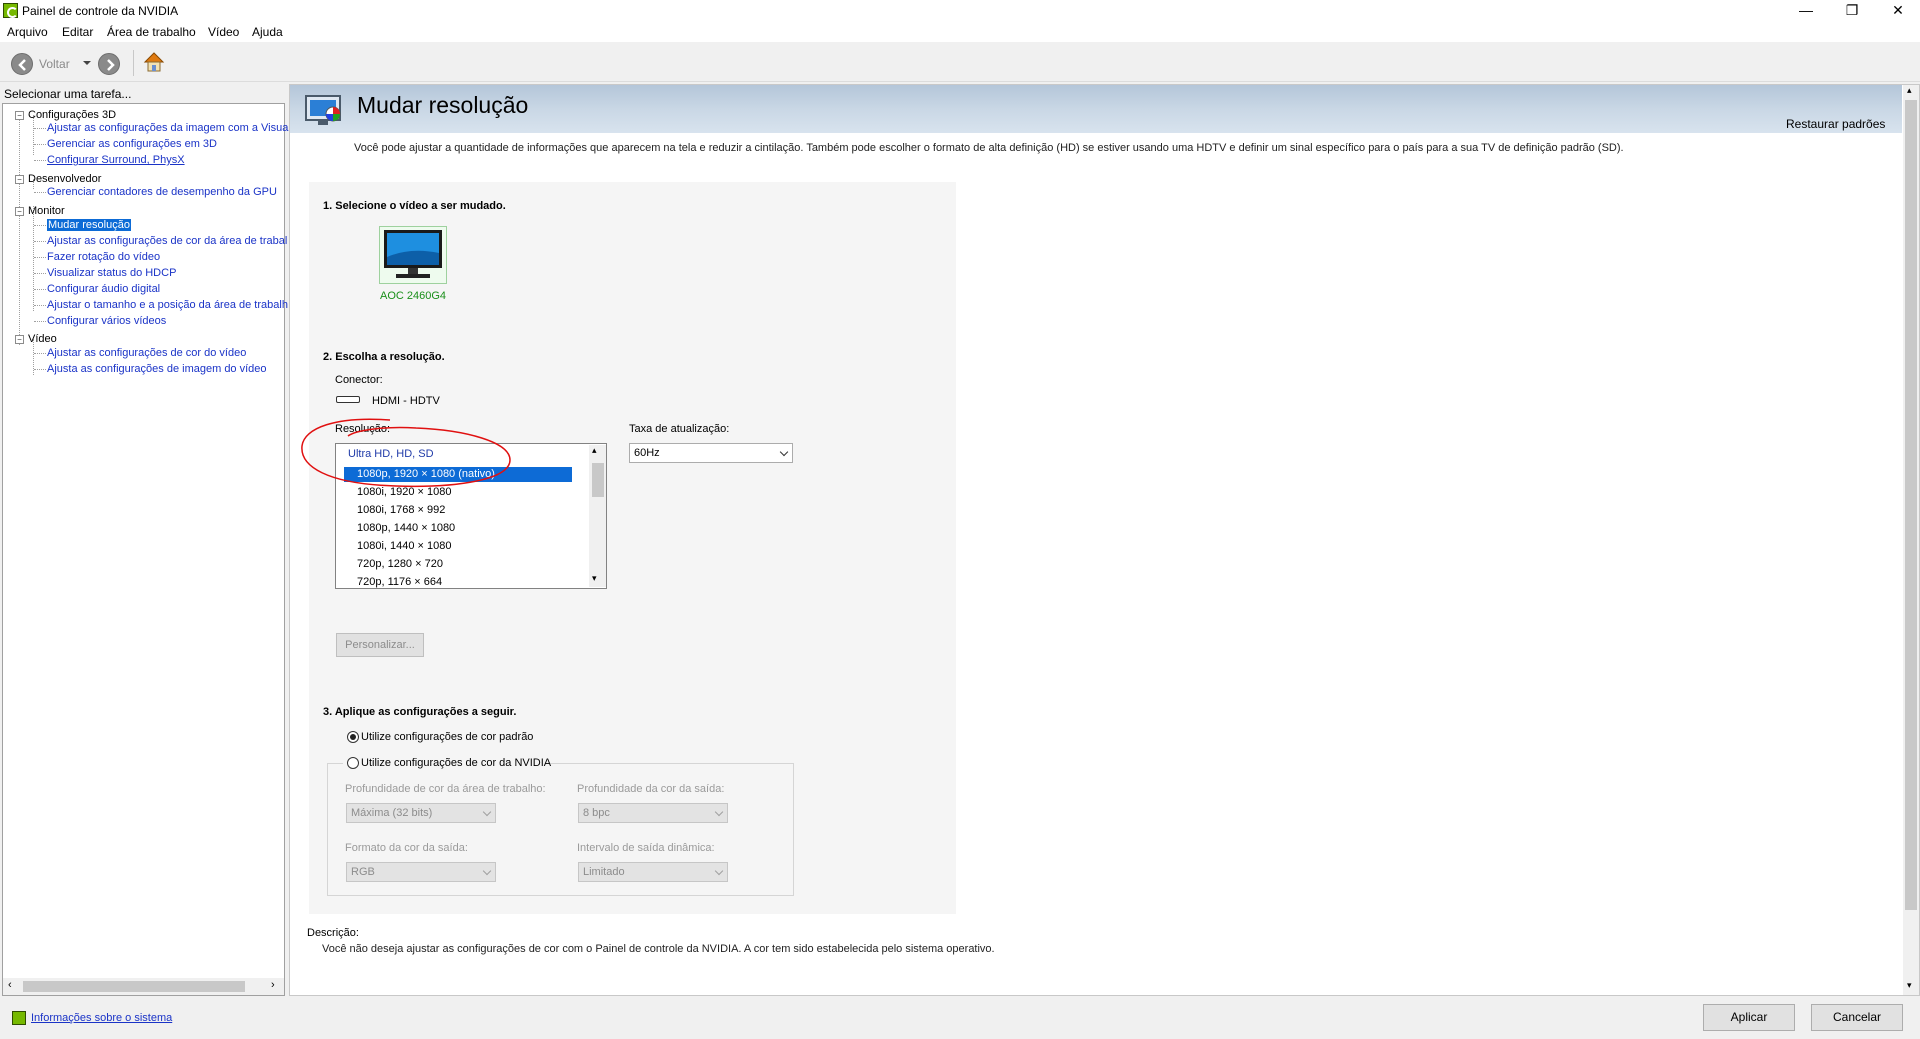 Image resolution: width=1920 pixels, height=1039 pixels. What do you see at coordinates (27, 32) in the screenshot?
I see `menu-arquivo: Arquivo` at bounding box center [27, 32].